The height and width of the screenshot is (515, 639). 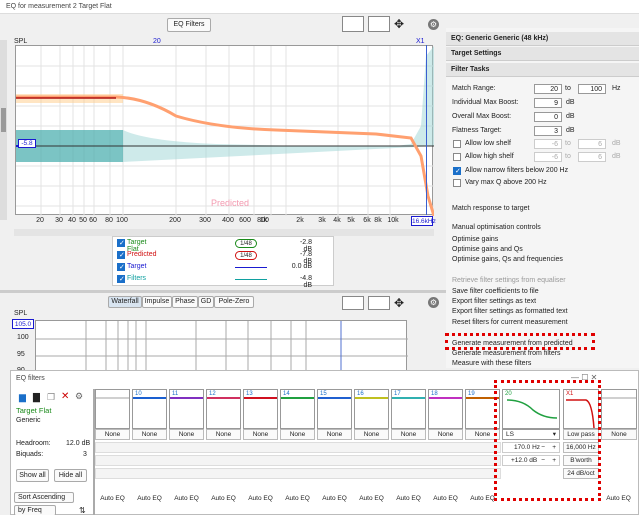 I want to click on headroom-value: 12.0 dB, so click(x=78, y=443).